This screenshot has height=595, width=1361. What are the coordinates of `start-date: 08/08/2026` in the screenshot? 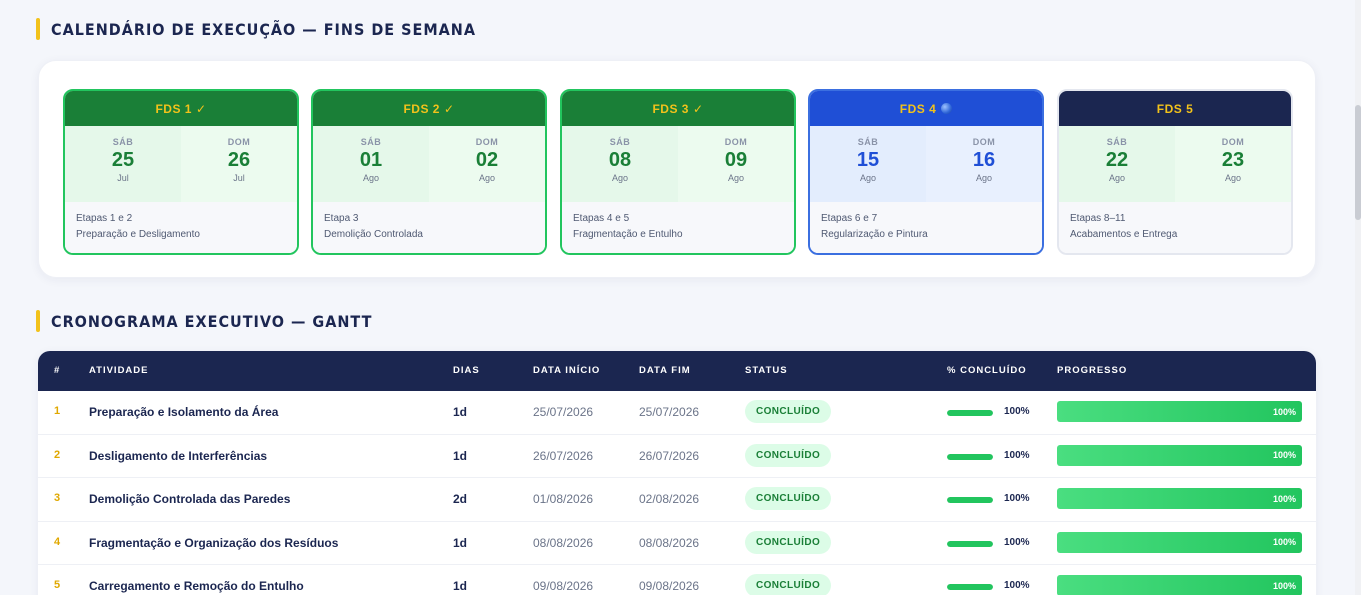 It's located at (563, 542).